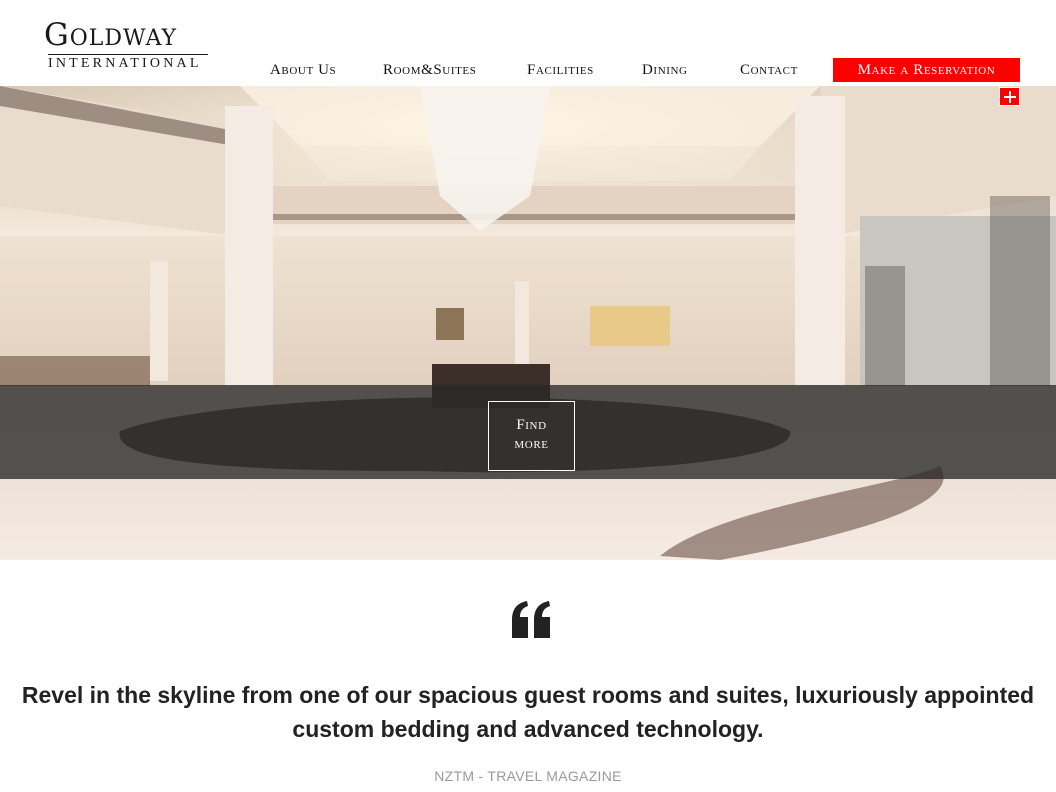 The image size is (1056, 792). I want to click on brand-name: Goldway, so click(110, 35).